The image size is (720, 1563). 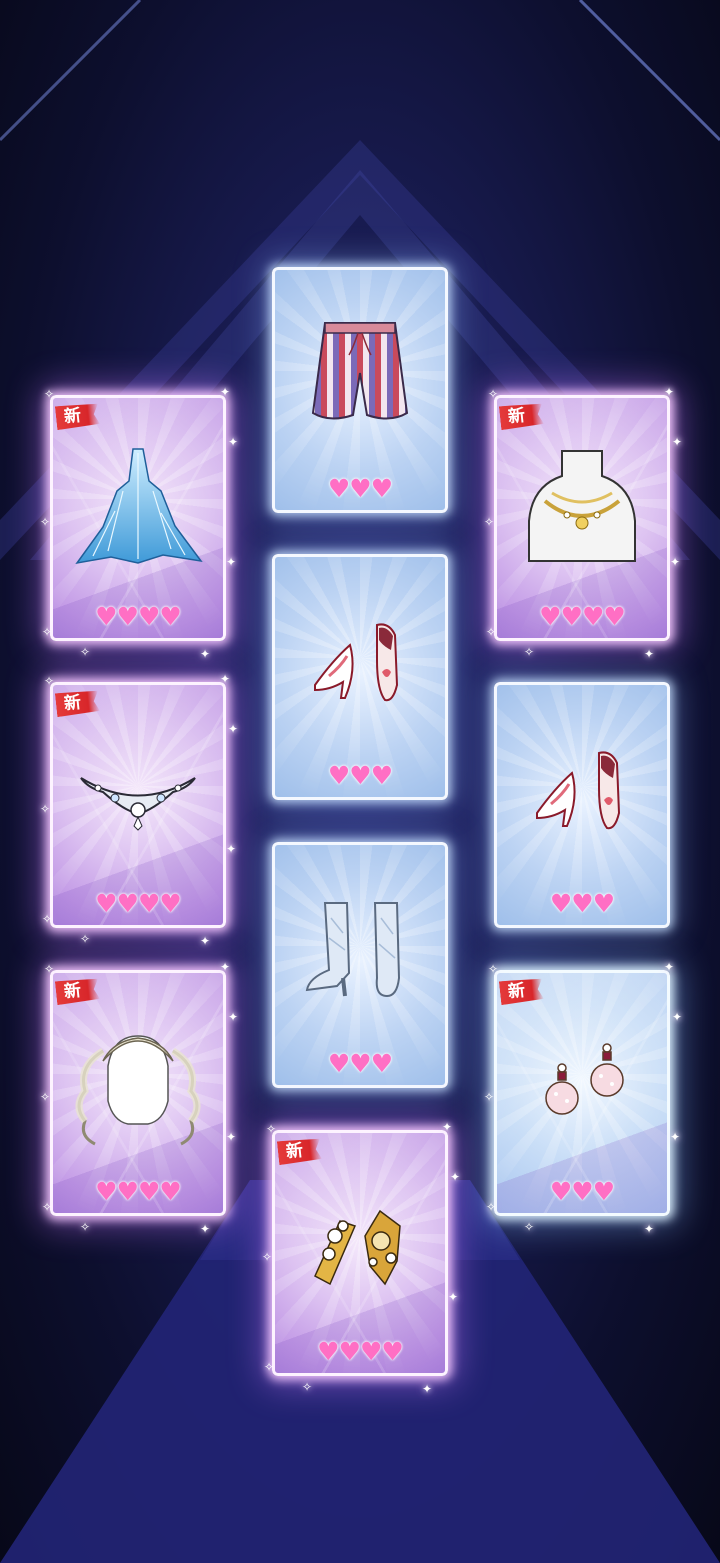 I want to click on crystal-gown-icon, so click(x=138, y=506).